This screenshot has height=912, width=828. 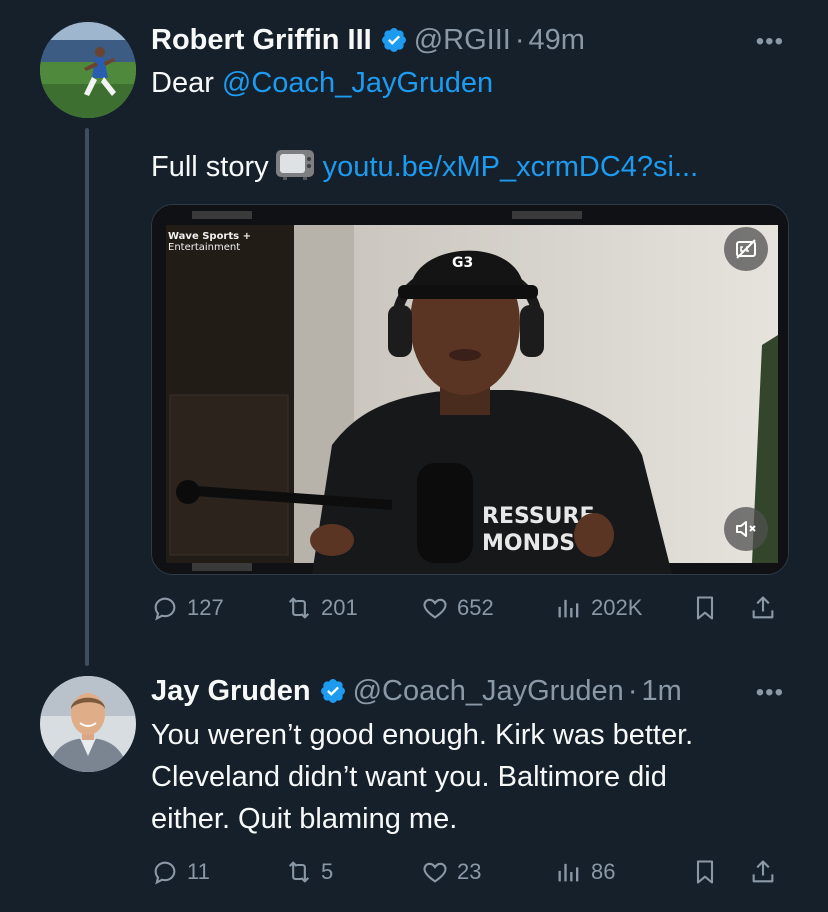 What do you see at coordinates (585, 872) in the screenshot?
I see `views-button: 86` at bounding box center [585, 872].